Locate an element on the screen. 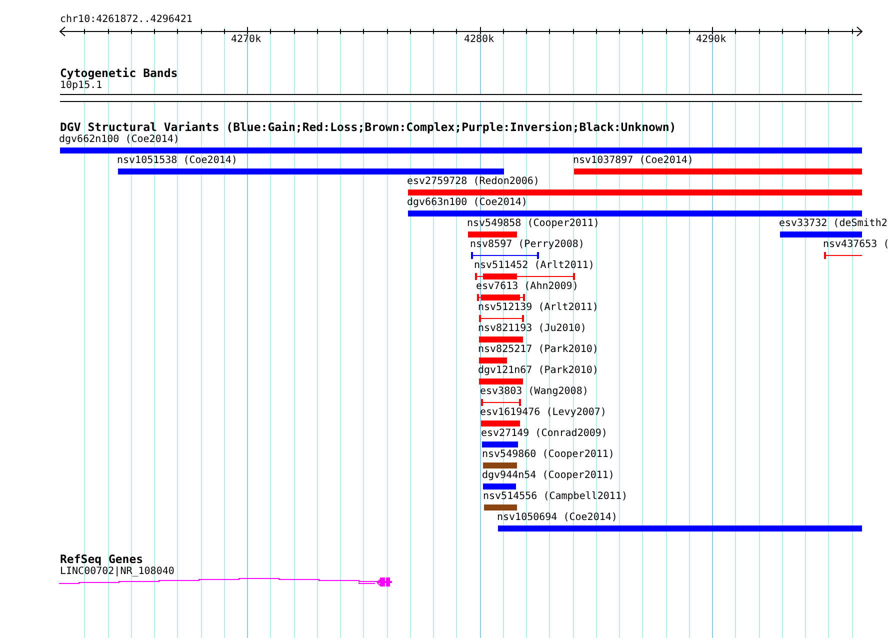 The height and width of the screenshot is (638, 890). variant-label: nsv549860 (Cooper2011) is located at coordinates (548, 455).